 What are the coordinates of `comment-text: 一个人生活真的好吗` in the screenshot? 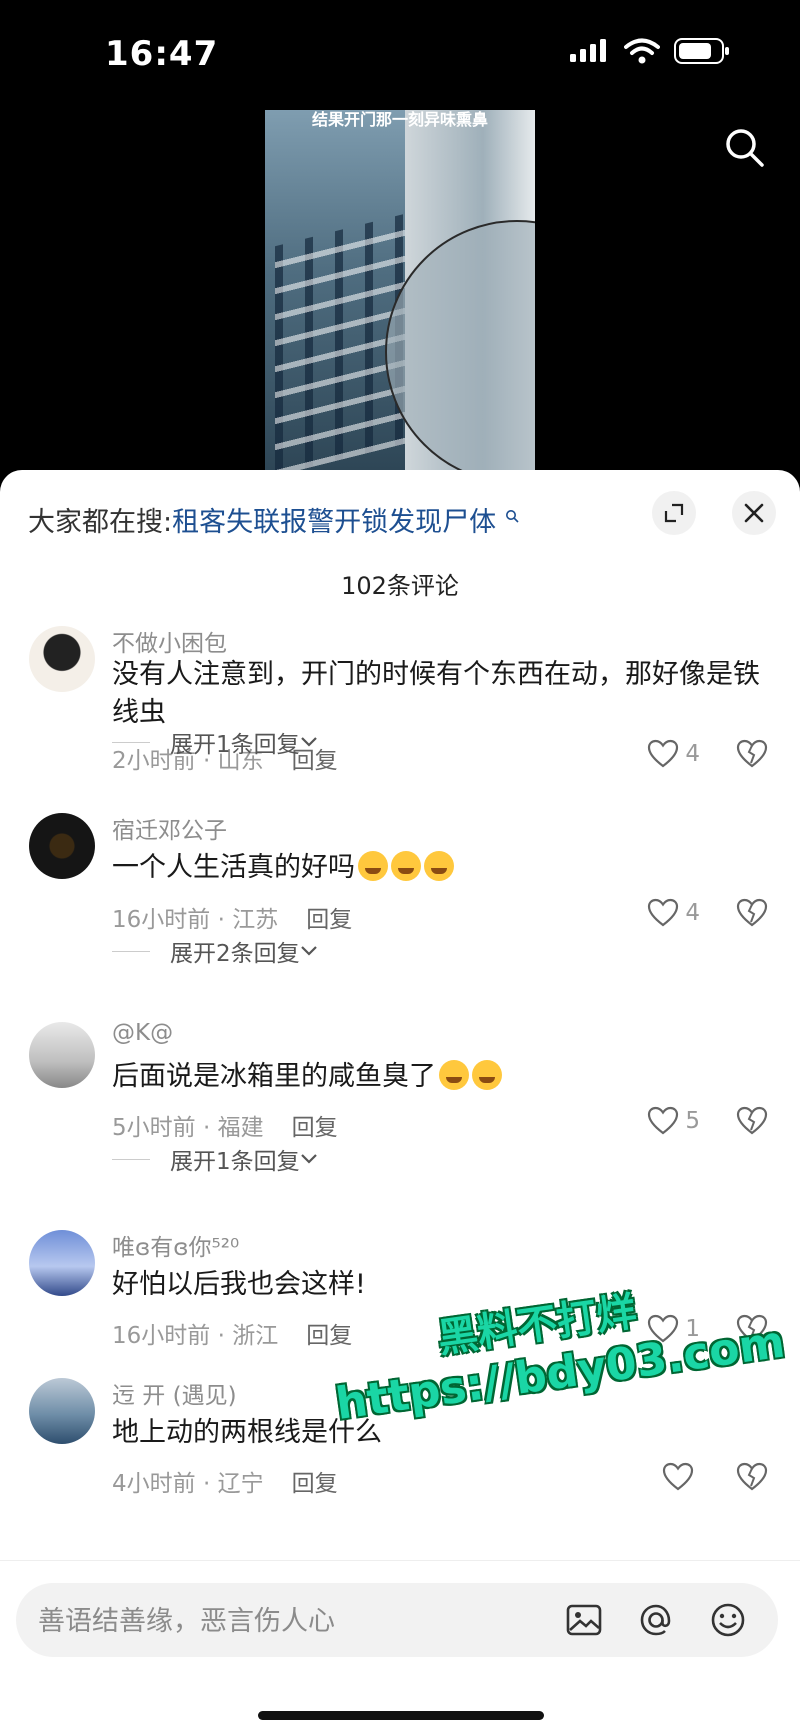 It's located at (442, 868).